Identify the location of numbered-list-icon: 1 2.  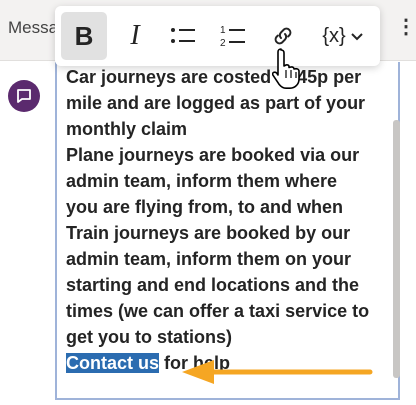
(232, 36).